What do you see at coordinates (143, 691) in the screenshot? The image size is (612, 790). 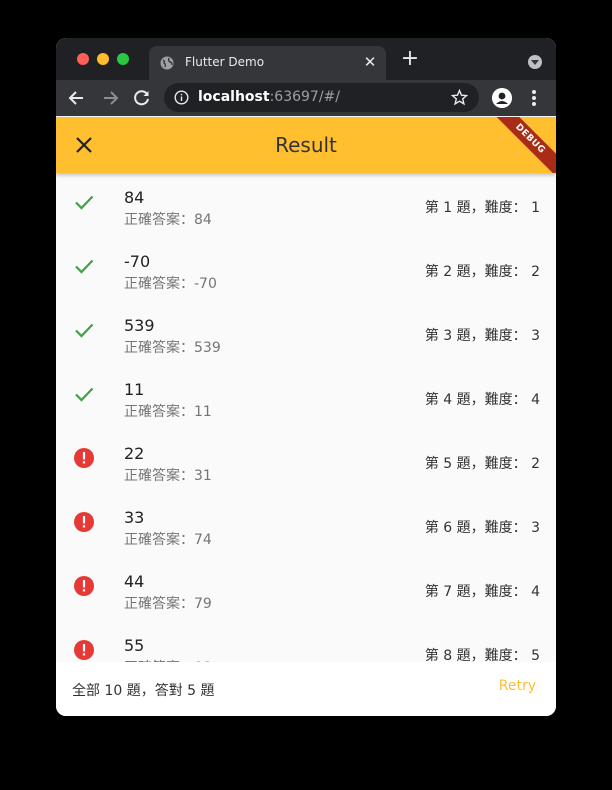 I see `score-summary: 全部 10 題，答對 5 題` at bounding box center [143, 691].